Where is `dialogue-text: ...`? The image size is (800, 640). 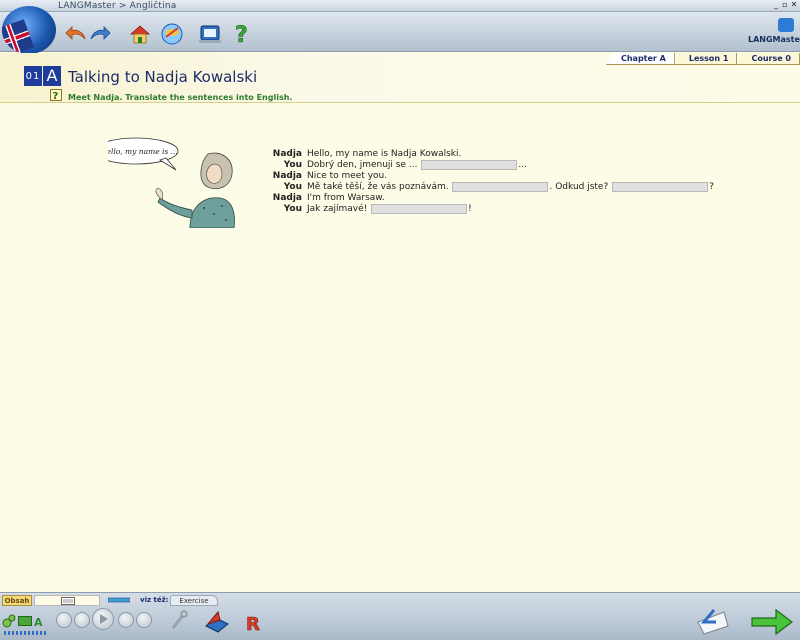 dialogue-text: ... is located at coordinates (522, 164).